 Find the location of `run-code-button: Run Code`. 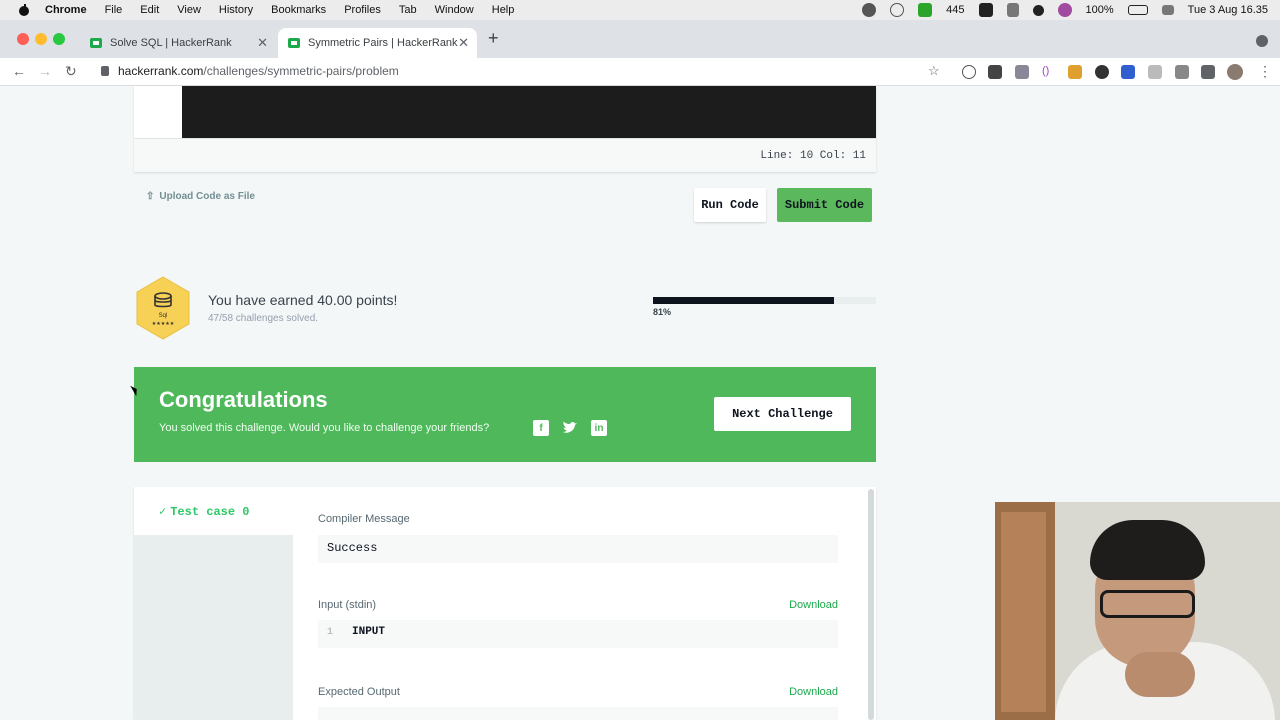

run-code-button: Run Code is located at coordinates (730, 205).